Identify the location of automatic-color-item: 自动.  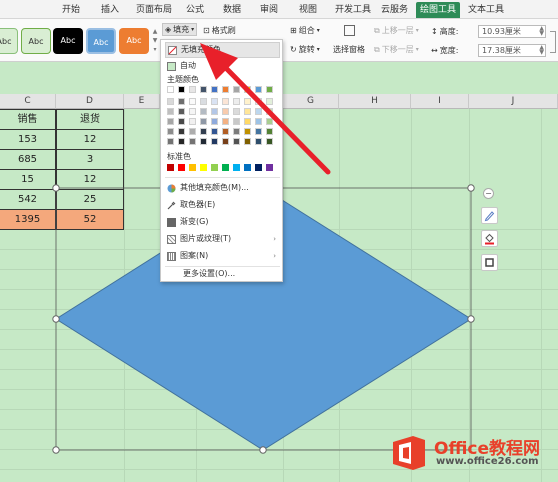
(222, 66).